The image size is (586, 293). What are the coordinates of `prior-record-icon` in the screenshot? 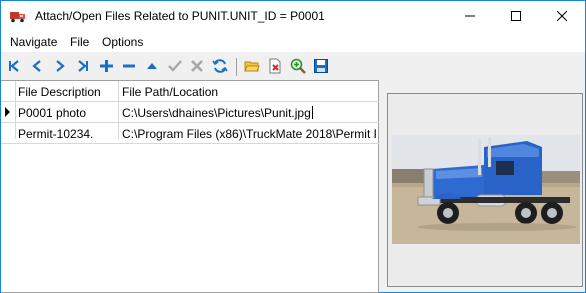 It's located at (37, 67).